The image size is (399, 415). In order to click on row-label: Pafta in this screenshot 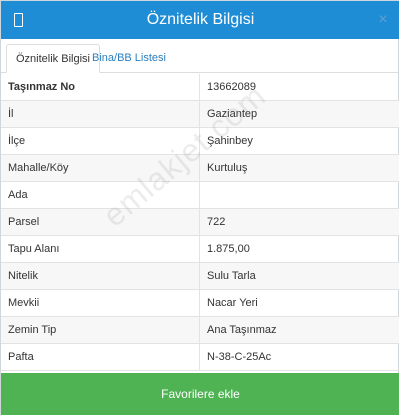, I will do `click(100, 357)`.